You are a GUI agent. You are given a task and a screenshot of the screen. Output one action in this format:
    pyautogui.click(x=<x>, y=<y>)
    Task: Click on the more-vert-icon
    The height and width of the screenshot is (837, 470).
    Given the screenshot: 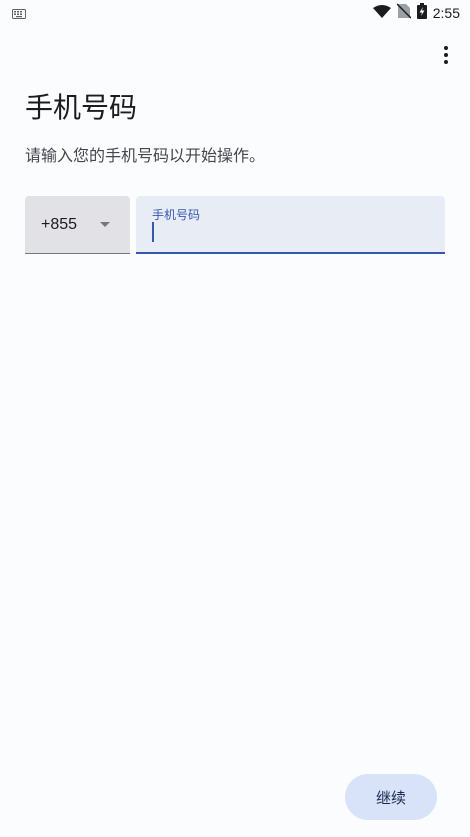 What is the action you would take?
    pyautogui.click(x=446, y=55)
    